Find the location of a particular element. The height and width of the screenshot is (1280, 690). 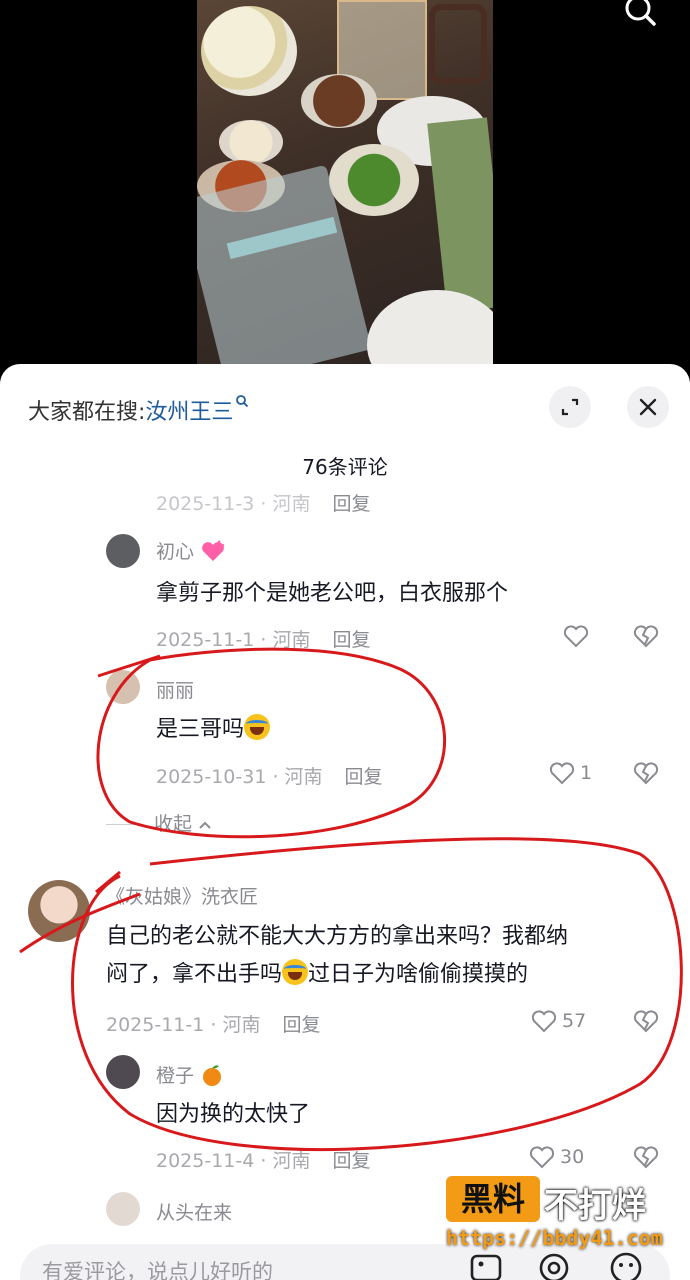

comment-meta: 2025-10-31 · 河南 回复 is located at coordinates (269, 775).